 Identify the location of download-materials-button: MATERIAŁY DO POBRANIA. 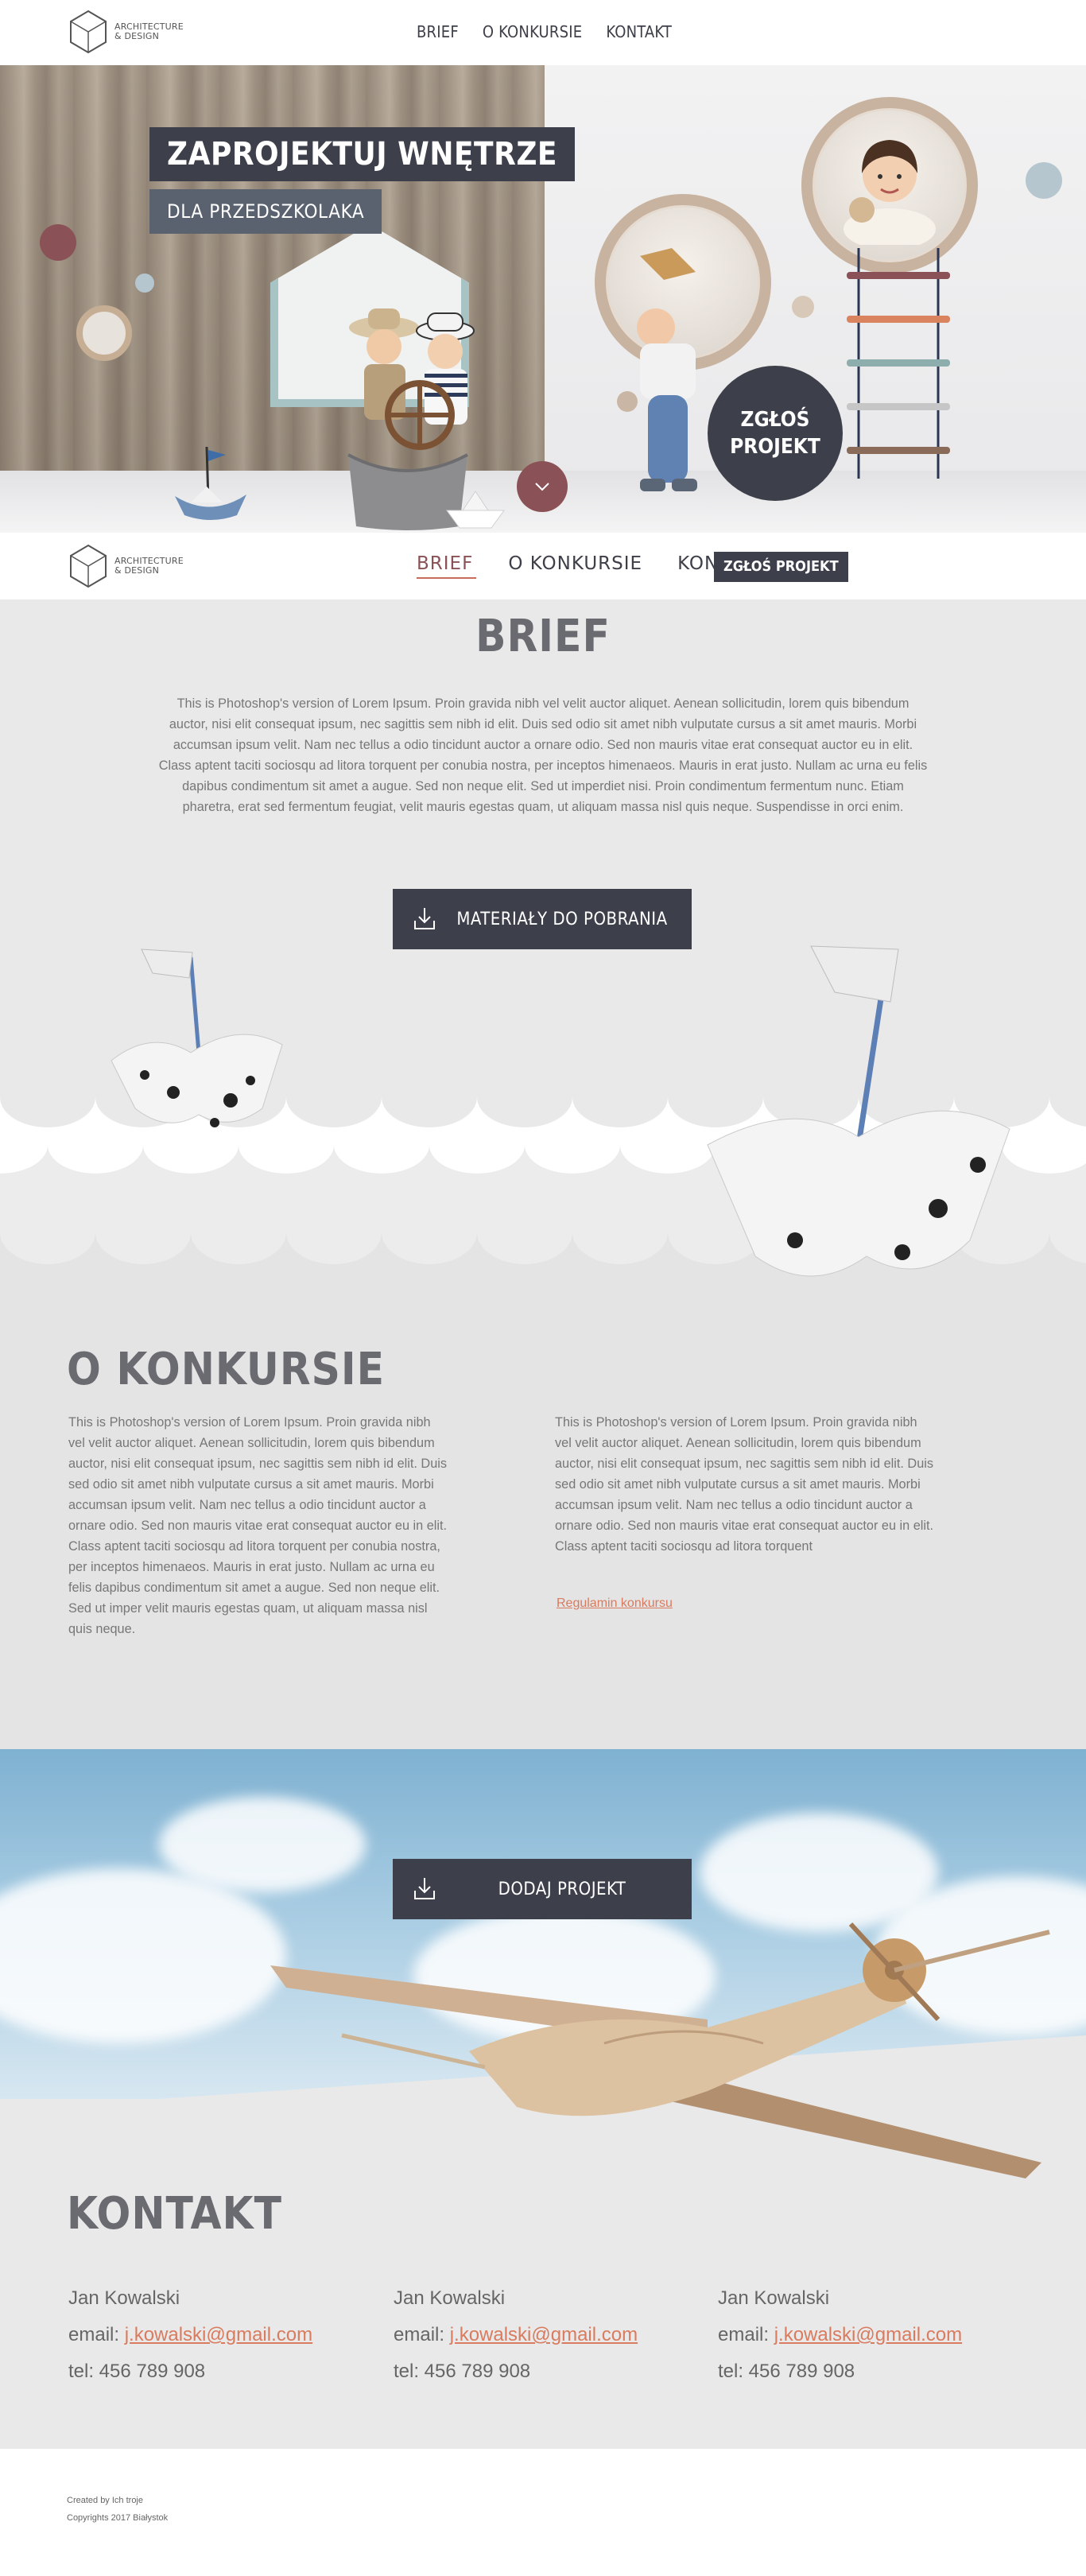
(542, 919).